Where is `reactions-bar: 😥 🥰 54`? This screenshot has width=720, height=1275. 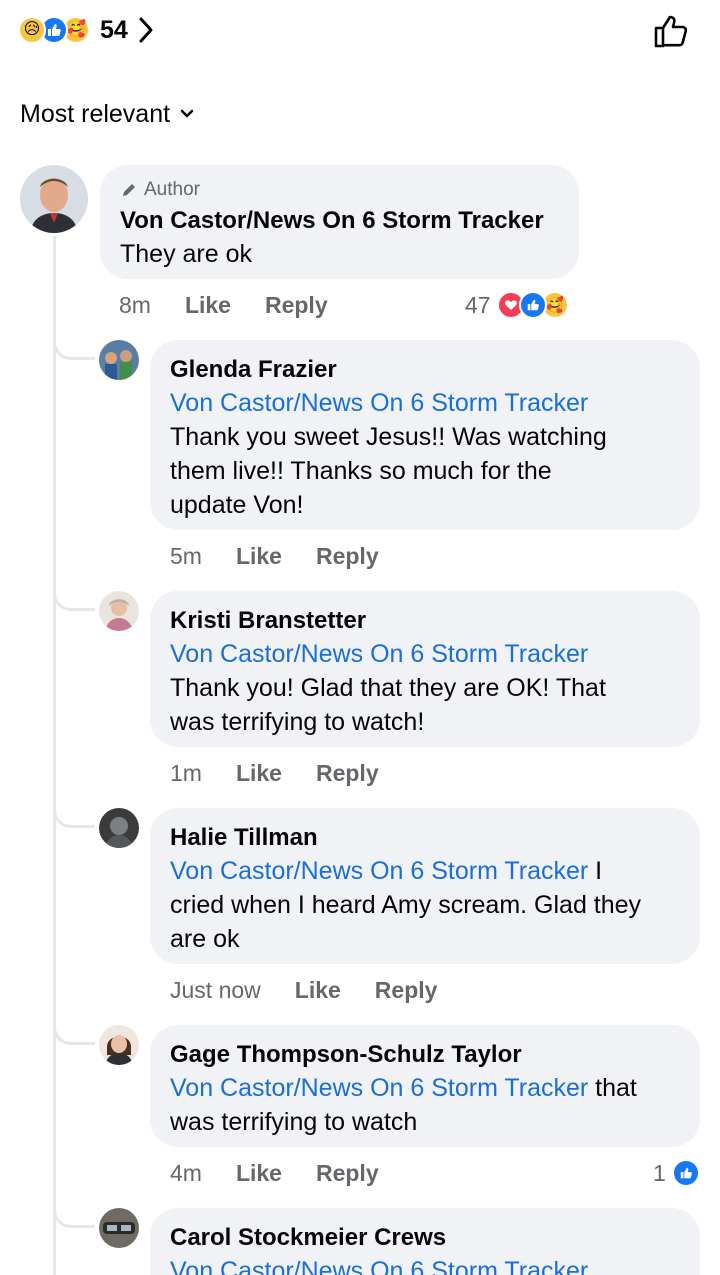 reactions-bar: 😥 🥰 54 is located at coordinates (360, 31).